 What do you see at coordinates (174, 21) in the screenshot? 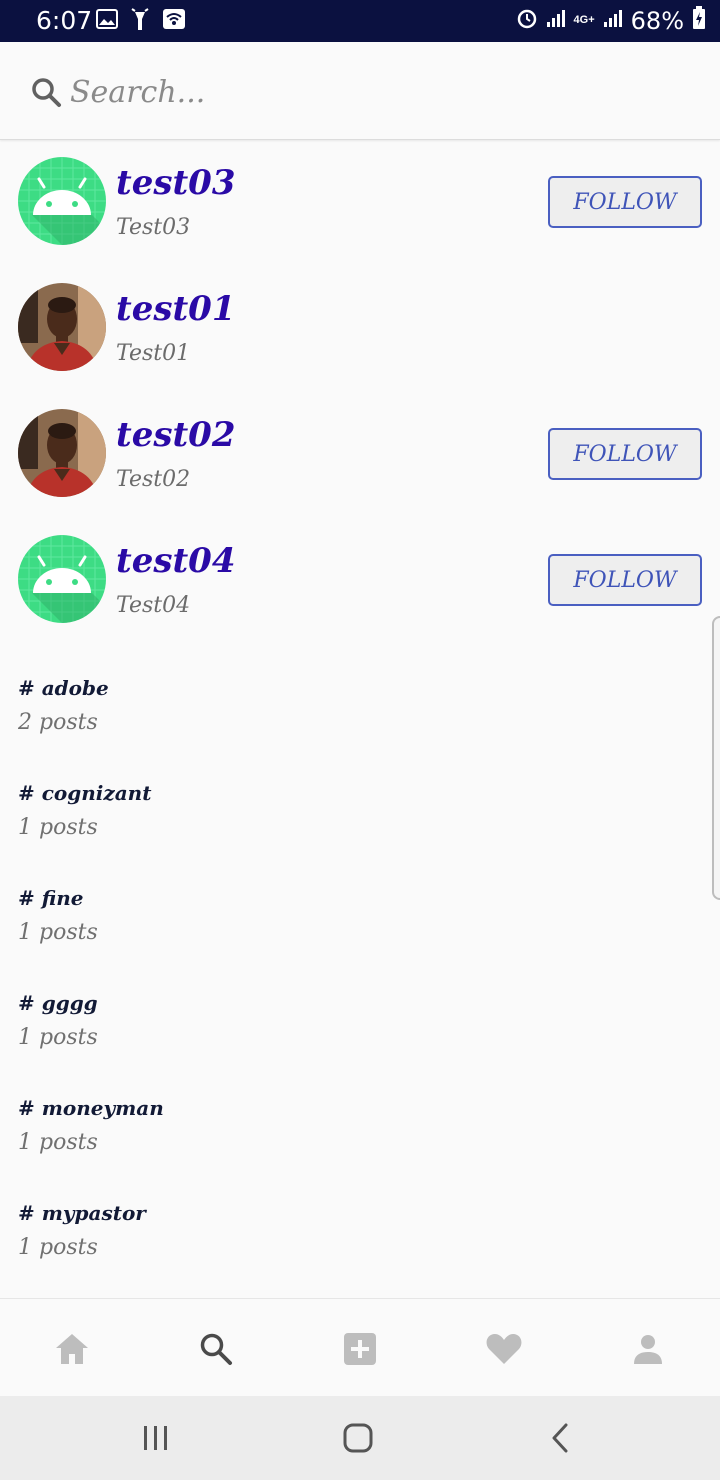
I see `wifi-icon` at bounding box center [174, 21].